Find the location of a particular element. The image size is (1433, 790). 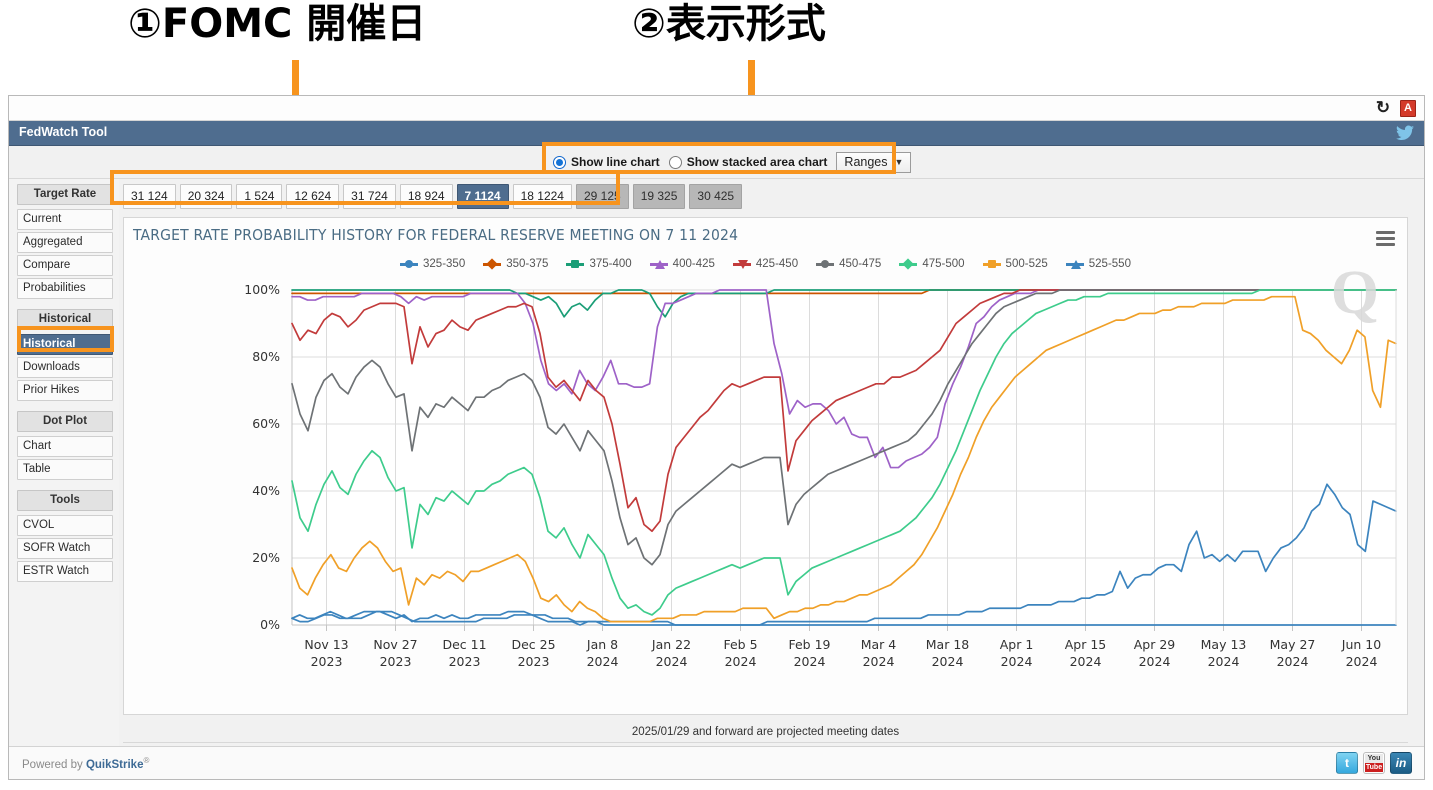

legend-item: 450-475 is located at coordinates (848, 264).